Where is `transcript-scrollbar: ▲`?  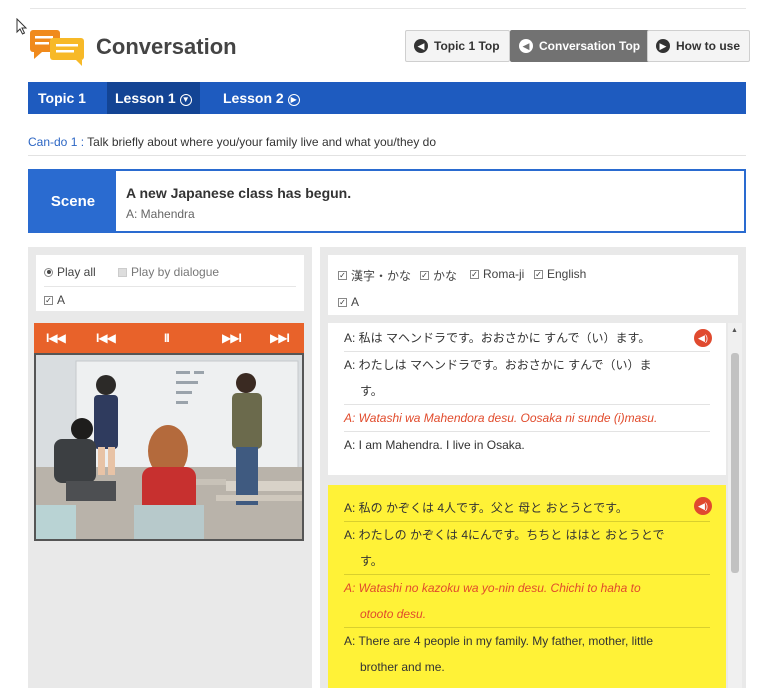 transcript-scrollbar: ▲ is located at coordinates (735, 505).